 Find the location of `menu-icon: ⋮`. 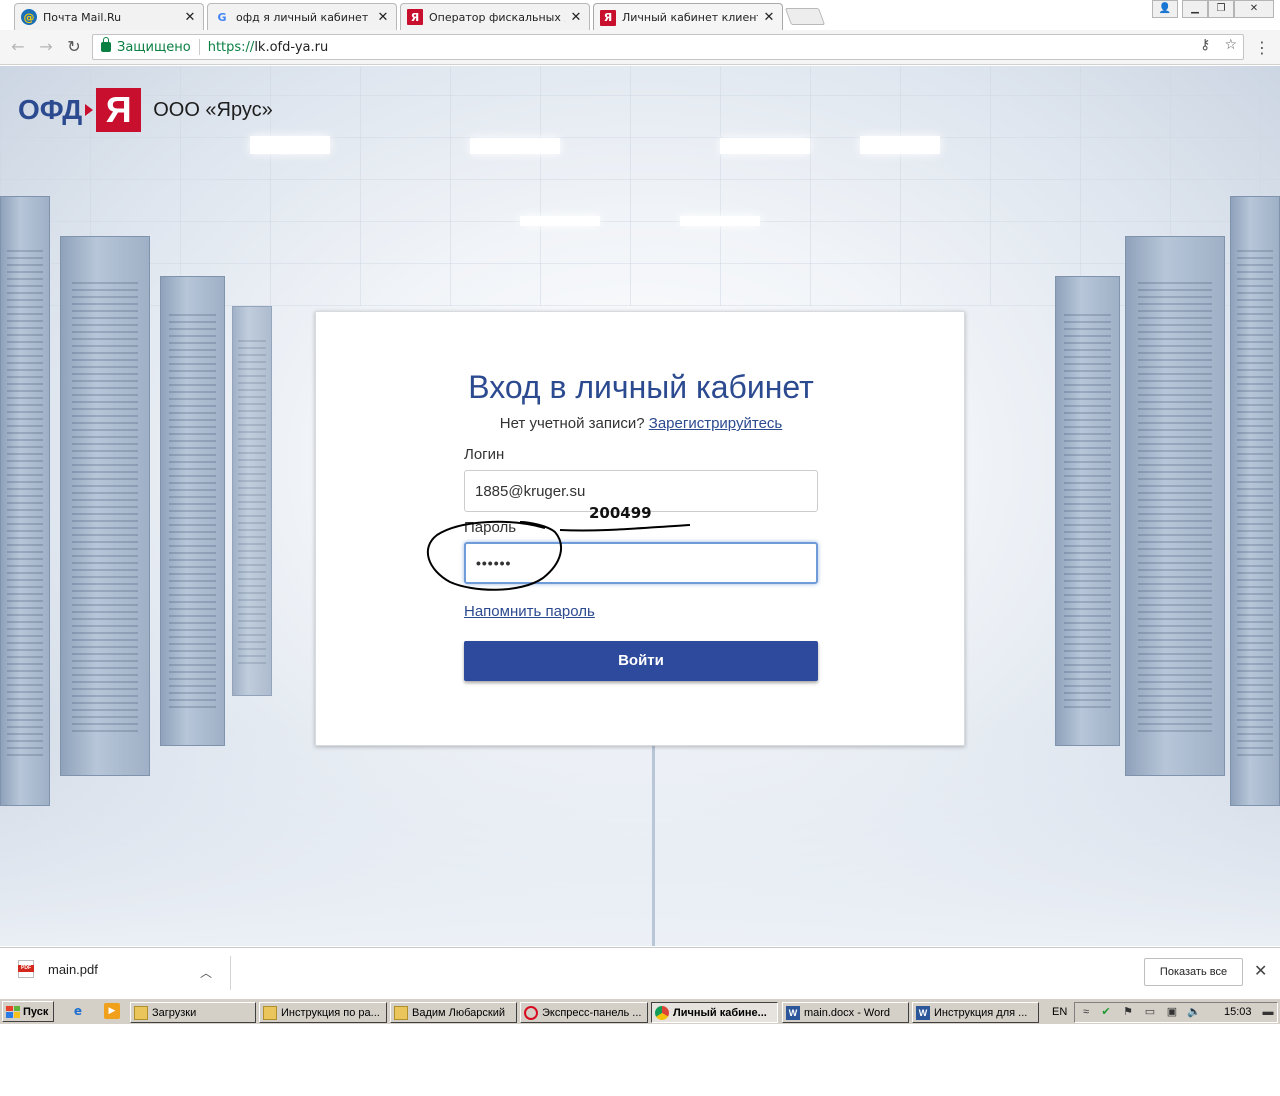

menu-icon: ⋮ is located at coordinates (1262, 47).